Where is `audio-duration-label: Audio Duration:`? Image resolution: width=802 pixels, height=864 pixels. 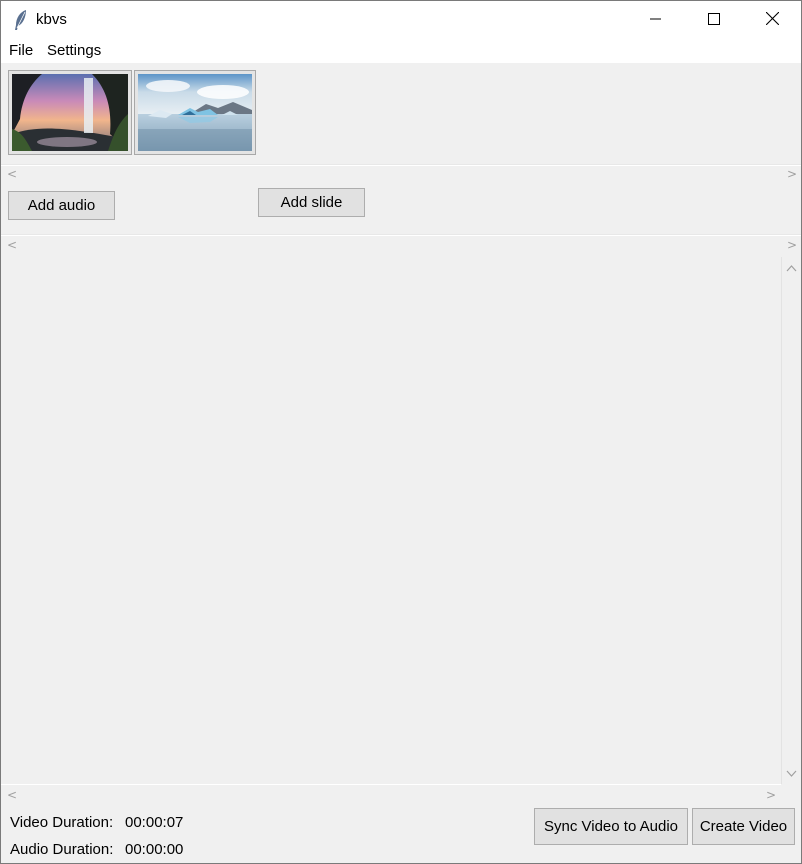 audio-duration-label: Audio Duration: is located at coordinates (62, 849).